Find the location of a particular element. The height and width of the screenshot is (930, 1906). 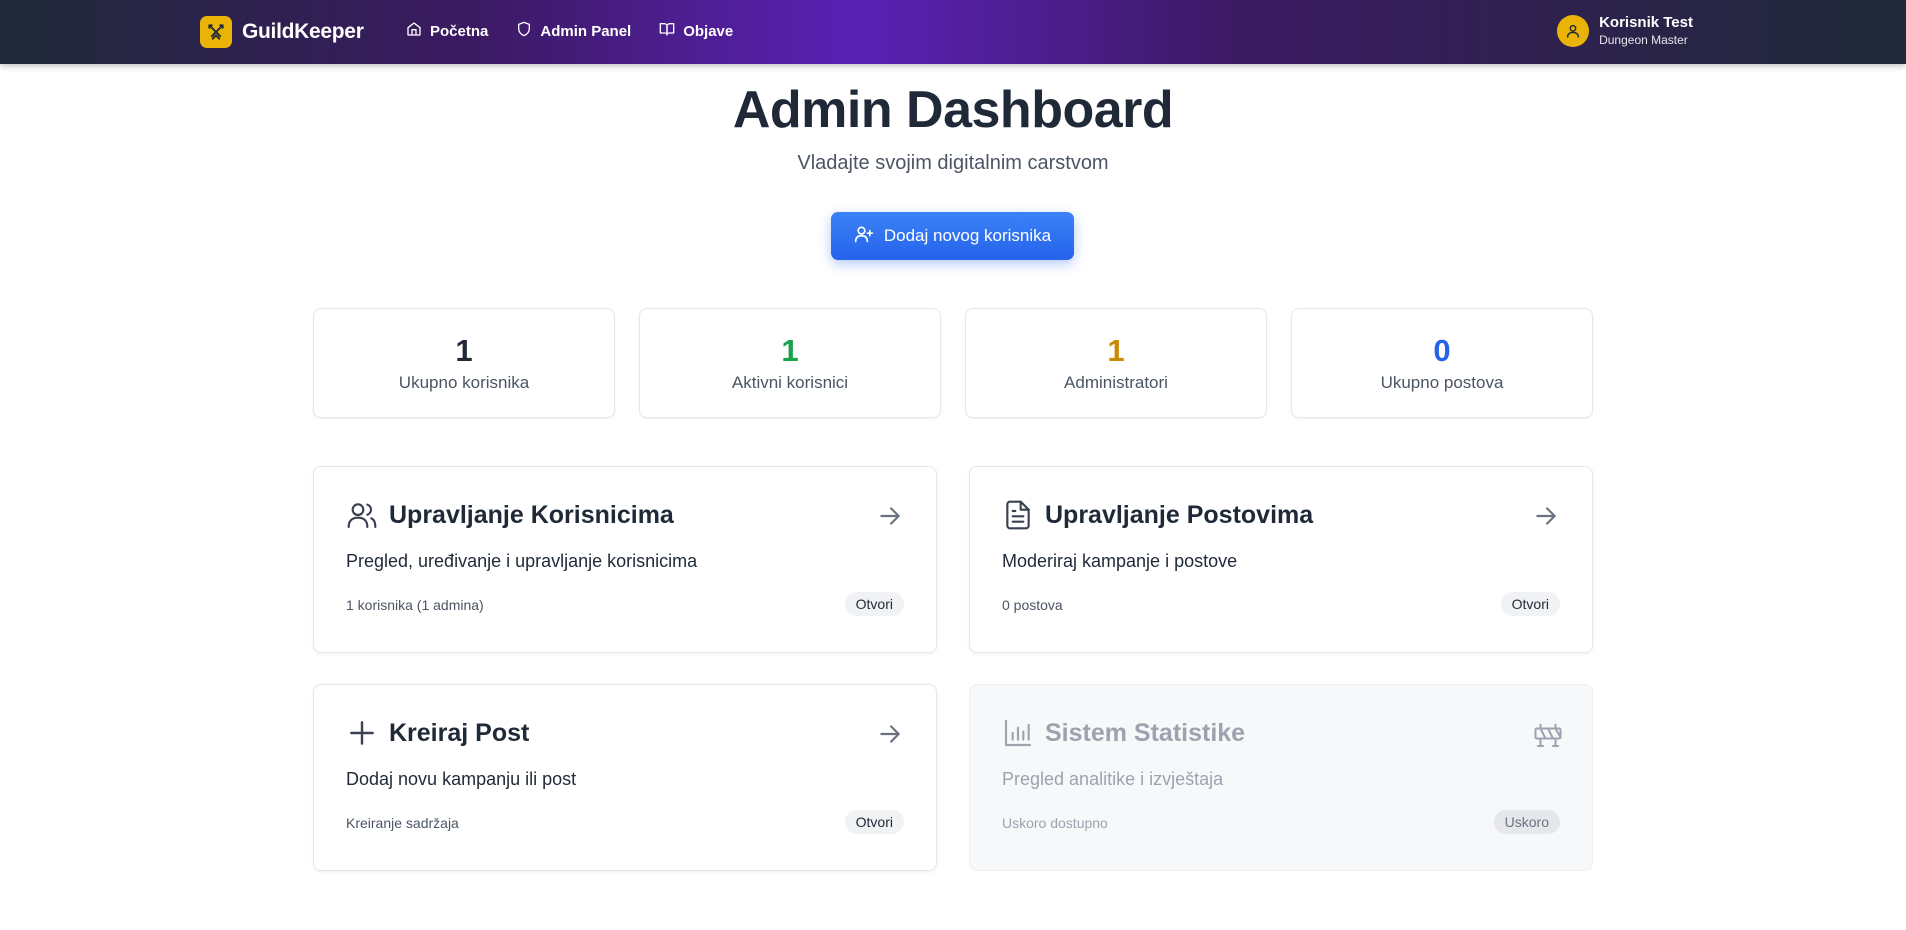

shield-icon is located at coordinates (524, 31).